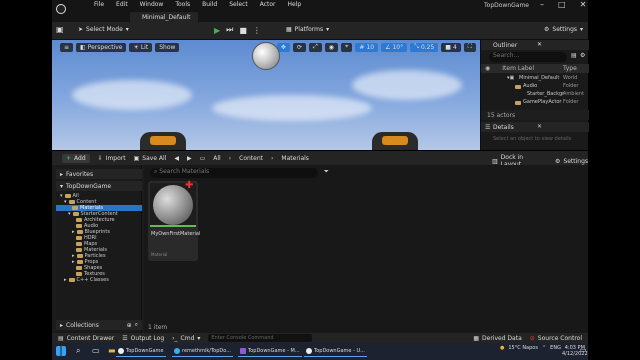 The image size is (640, 360). Describe the element at coordinates (164, 17) in the screenshot. I see `level-tab: Minimal_Default` at that location.